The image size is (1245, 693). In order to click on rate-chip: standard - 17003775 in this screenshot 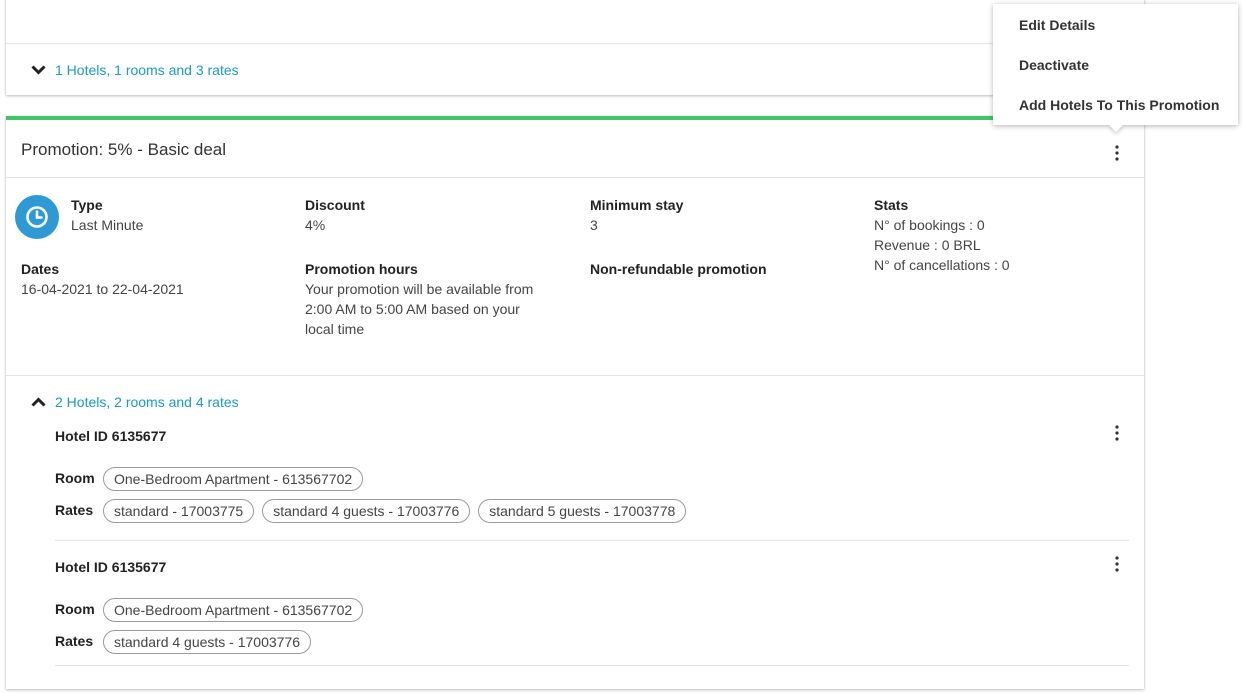, I will do `click(179, 511)`.